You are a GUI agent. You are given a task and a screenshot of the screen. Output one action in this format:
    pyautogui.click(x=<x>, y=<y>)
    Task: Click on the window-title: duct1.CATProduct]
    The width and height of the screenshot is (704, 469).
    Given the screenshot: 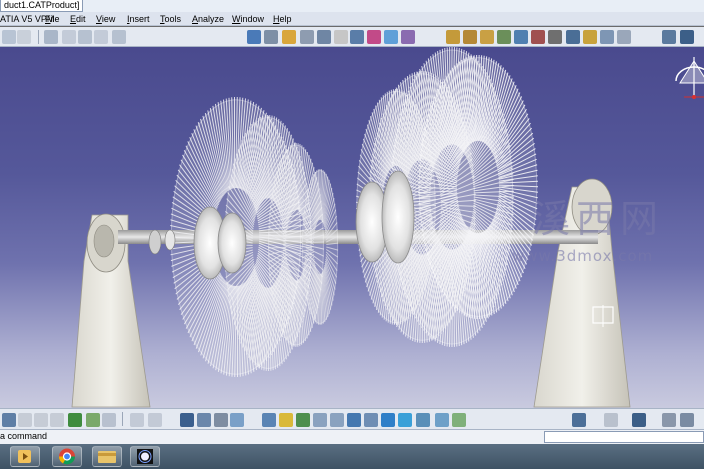 What is the action you would take?
    pyautogui.click(x=42, y=6)
    